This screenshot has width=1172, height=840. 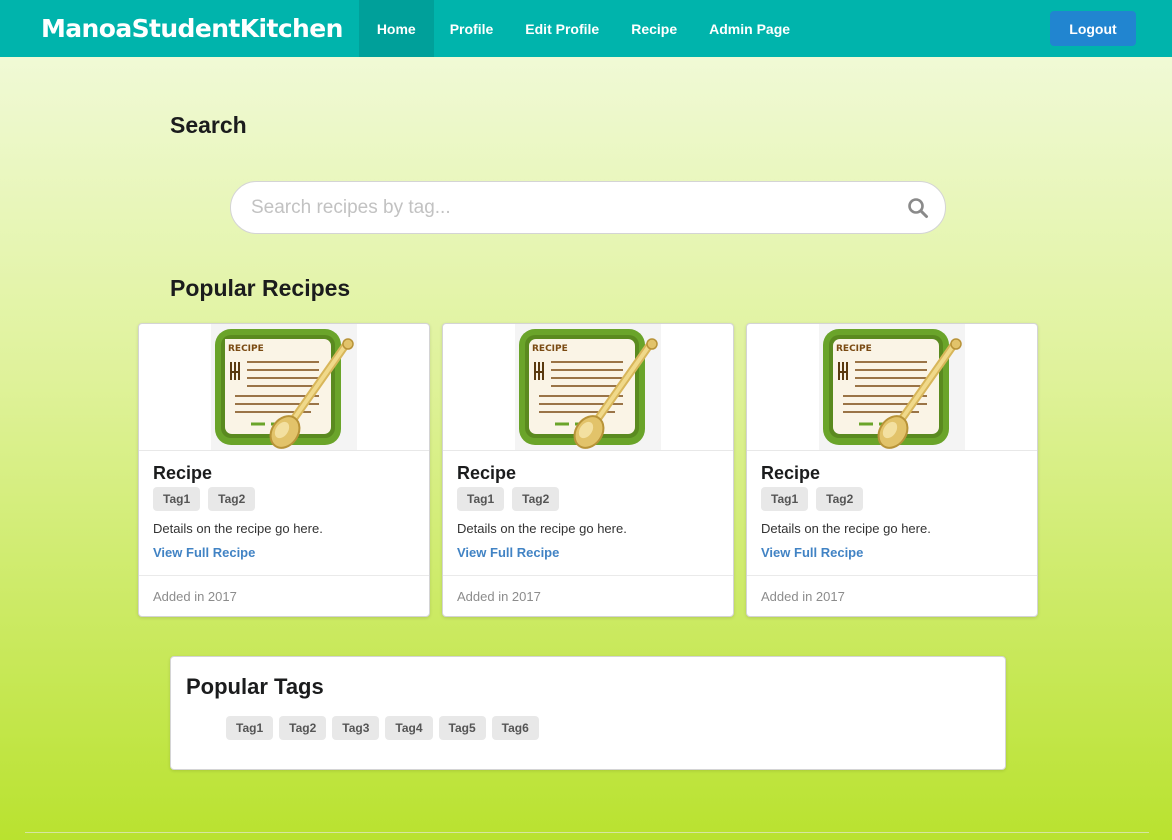 I want to click on nav-home: Home, so click(x=396, y=28).